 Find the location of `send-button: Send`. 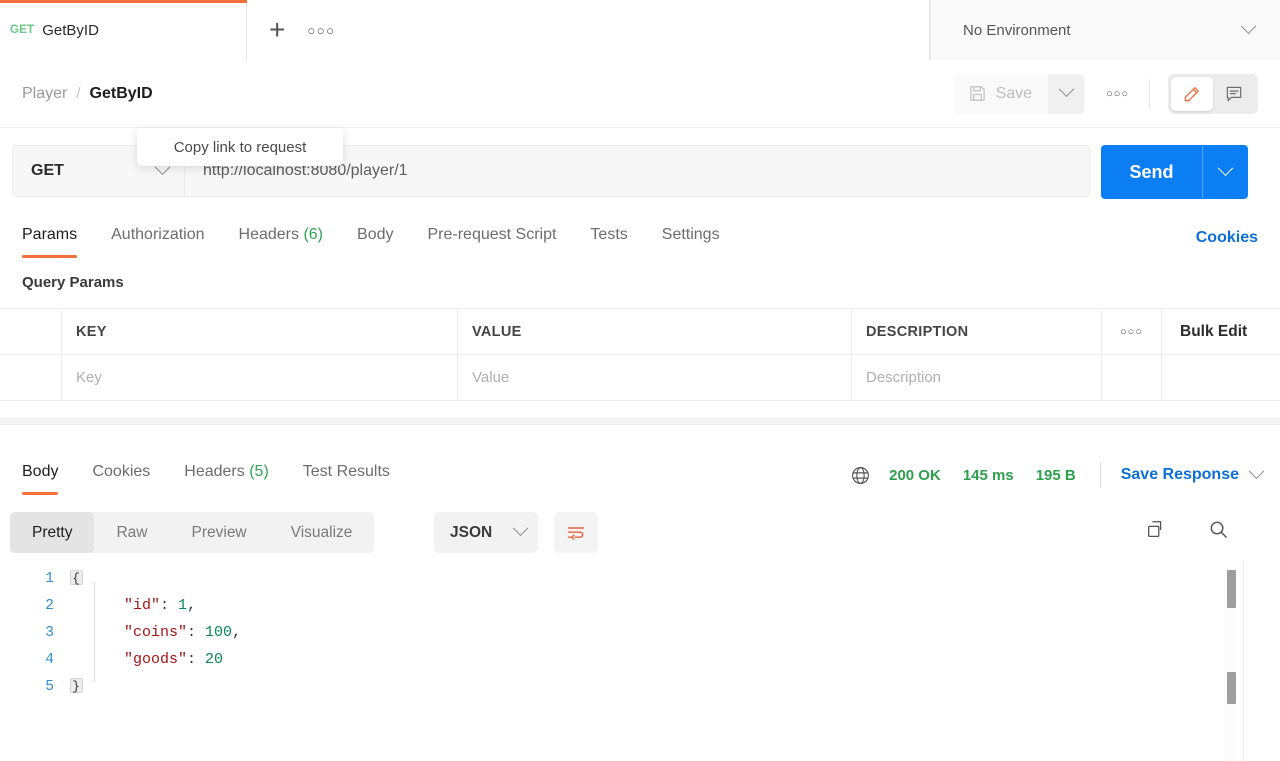

send-button: Send is located at coordinates (1174, 172).